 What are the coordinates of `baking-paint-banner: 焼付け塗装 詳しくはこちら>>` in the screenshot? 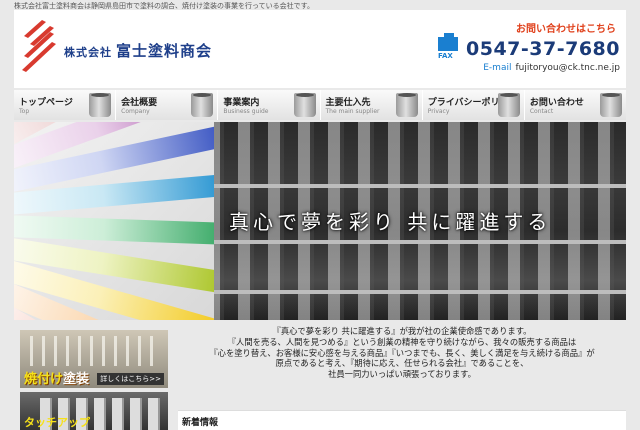 It's located at (94, 359).